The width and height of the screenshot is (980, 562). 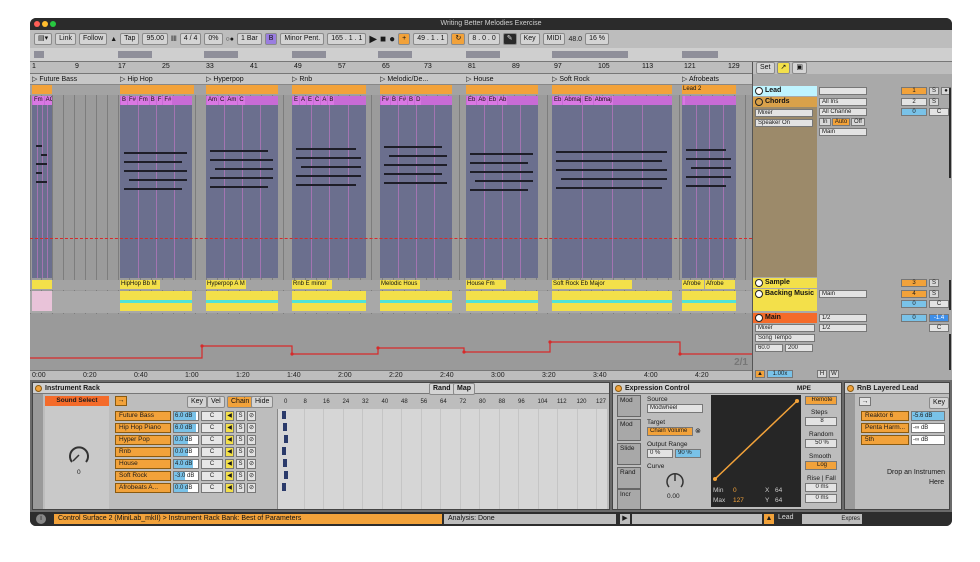 What do you see at coordinates (502, 187) in the screenshot?
I see `chord-clip: Eb Ab Eb Ab` at bounding box center [502, 187].